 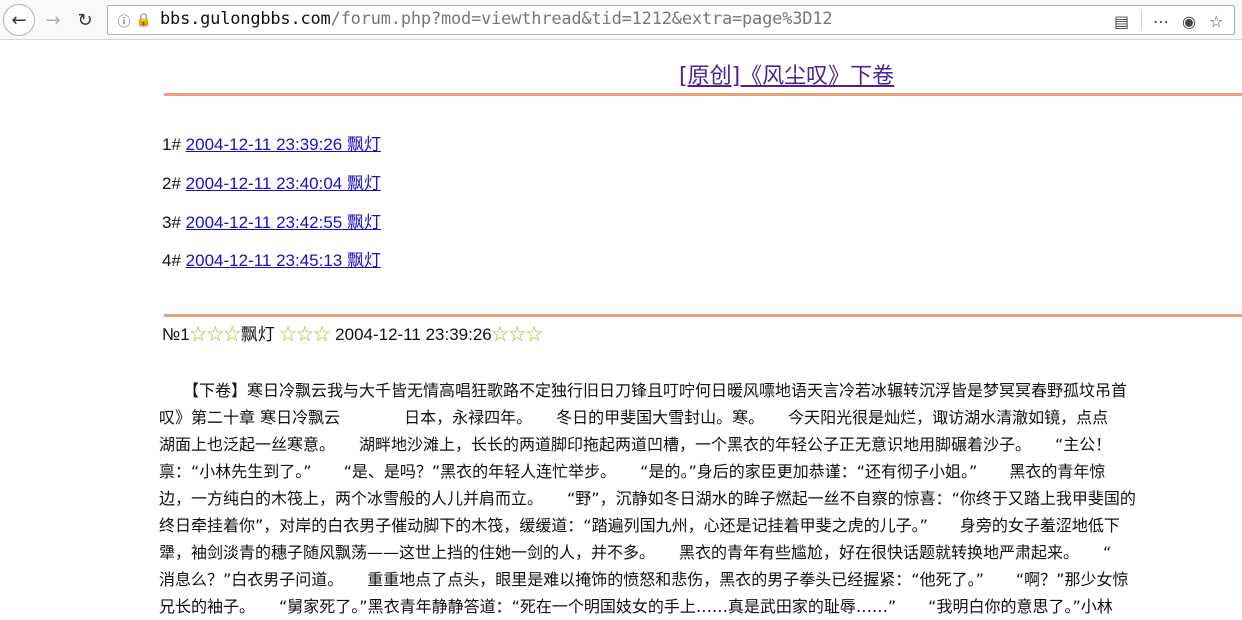 I want to click on post-index-link: 2004-12-11 23:39:26 飘灯, so click(x=283, y=144).